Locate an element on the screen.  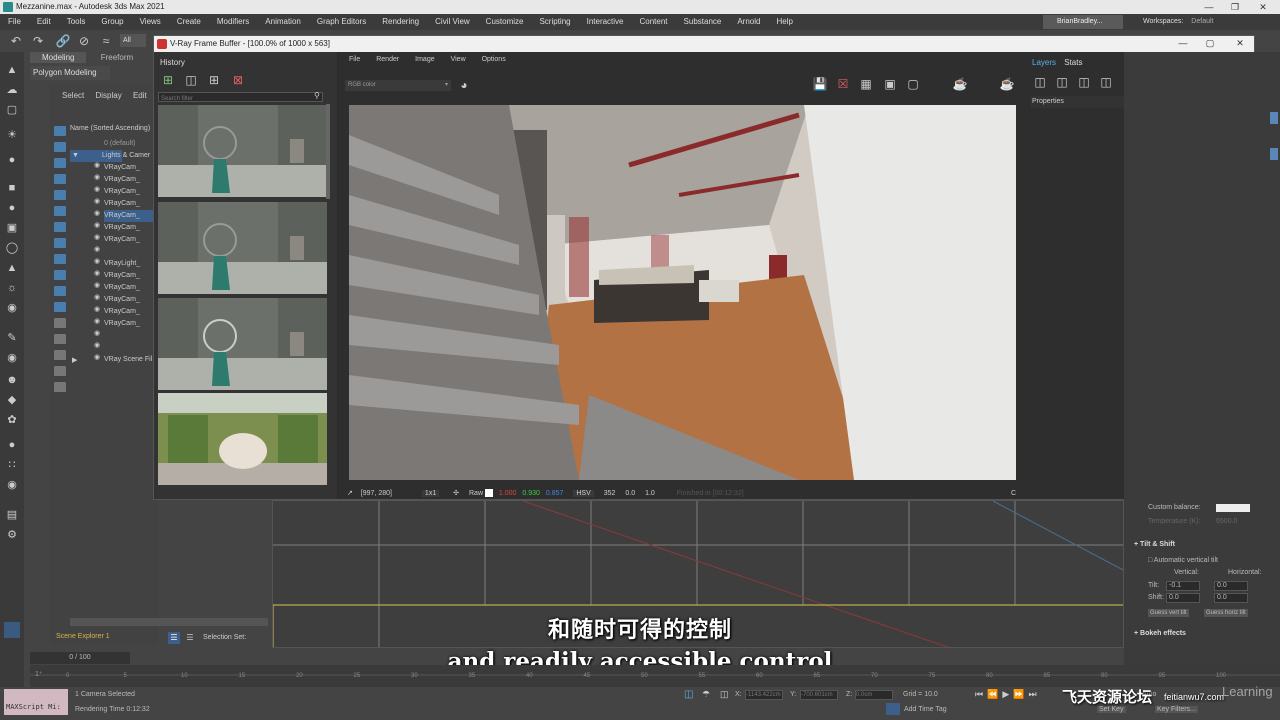
time-tag-icon is located at coordinates (893, 709).